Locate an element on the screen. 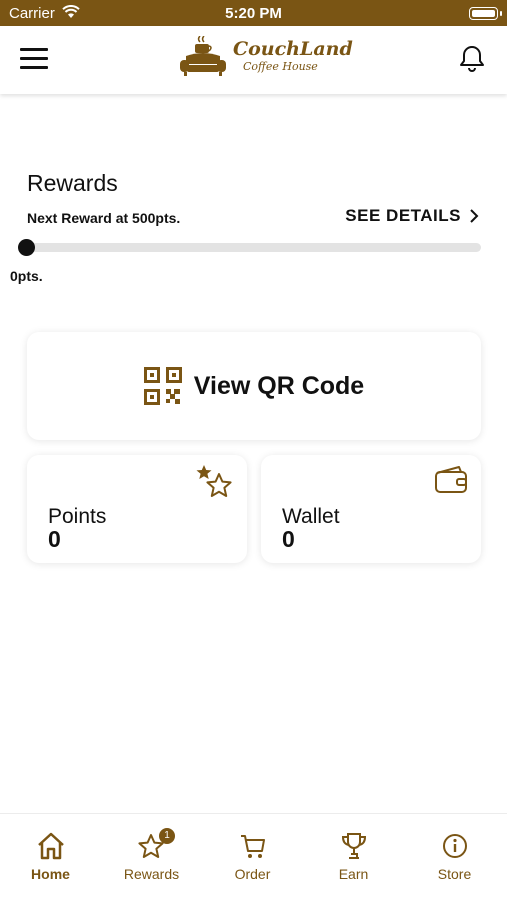 This screenshot has height=900, width=507. app-header: CouchLand Coffee House is located at coordinates (253, 60).